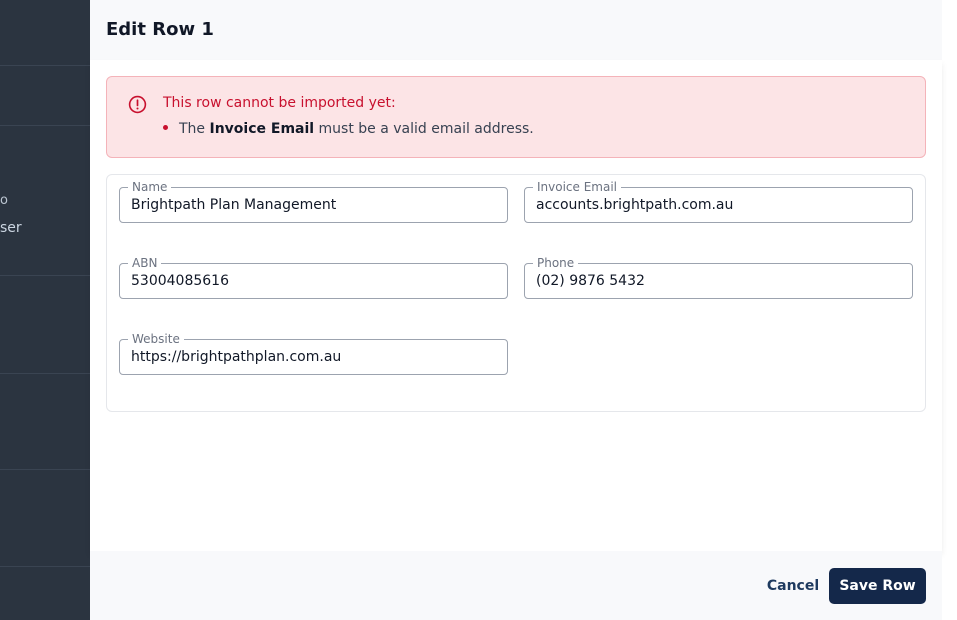 This screenshot has height=620, width=957. I want to click on name-input, so click(313, 205).